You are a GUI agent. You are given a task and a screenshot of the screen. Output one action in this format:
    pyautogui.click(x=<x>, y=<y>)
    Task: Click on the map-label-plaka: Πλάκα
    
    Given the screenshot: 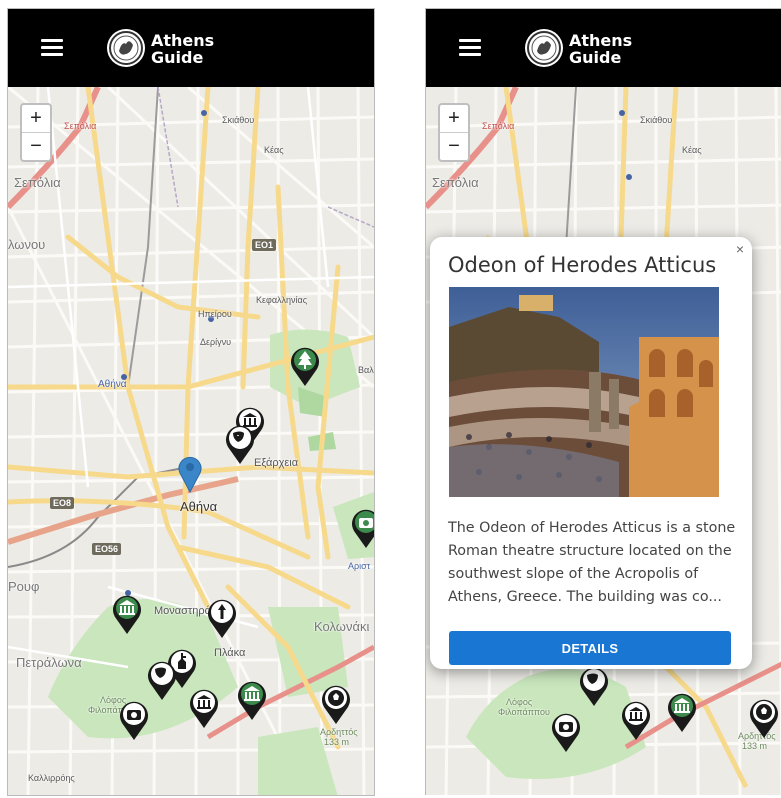 What is the action you would take?
    pyautogui.click(x=230, y=653)
    